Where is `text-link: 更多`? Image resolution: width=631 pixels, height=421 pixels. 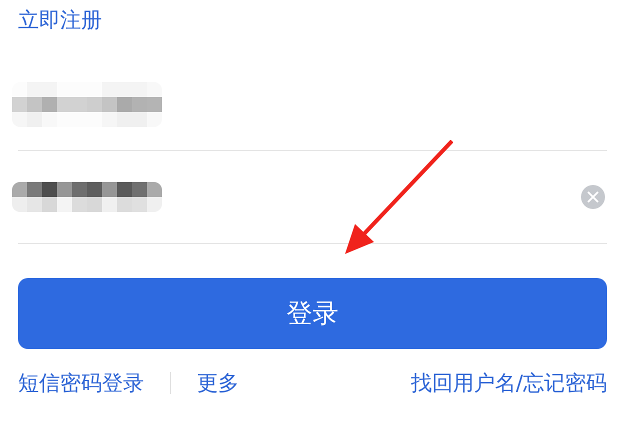
text-link: 更多 is located at coordinates (218, 383).